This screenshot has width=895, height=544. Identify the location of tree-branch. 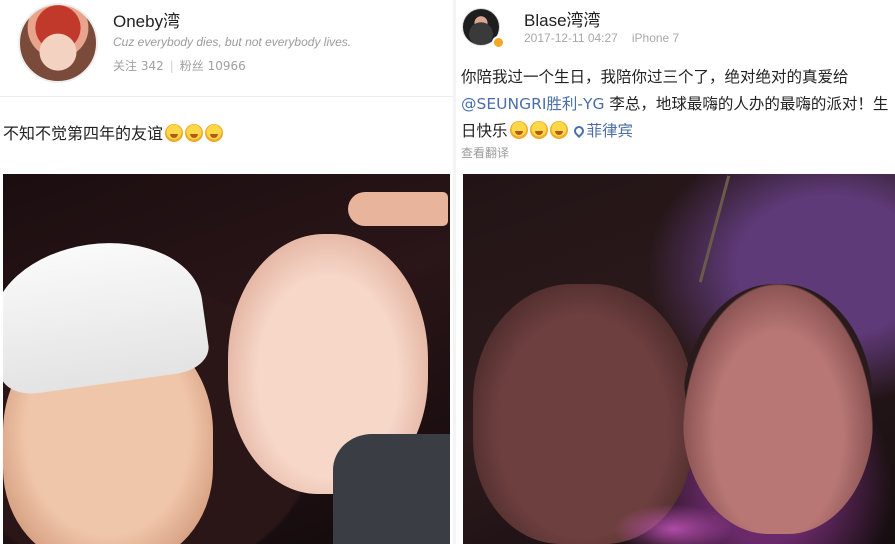
(714, 229).